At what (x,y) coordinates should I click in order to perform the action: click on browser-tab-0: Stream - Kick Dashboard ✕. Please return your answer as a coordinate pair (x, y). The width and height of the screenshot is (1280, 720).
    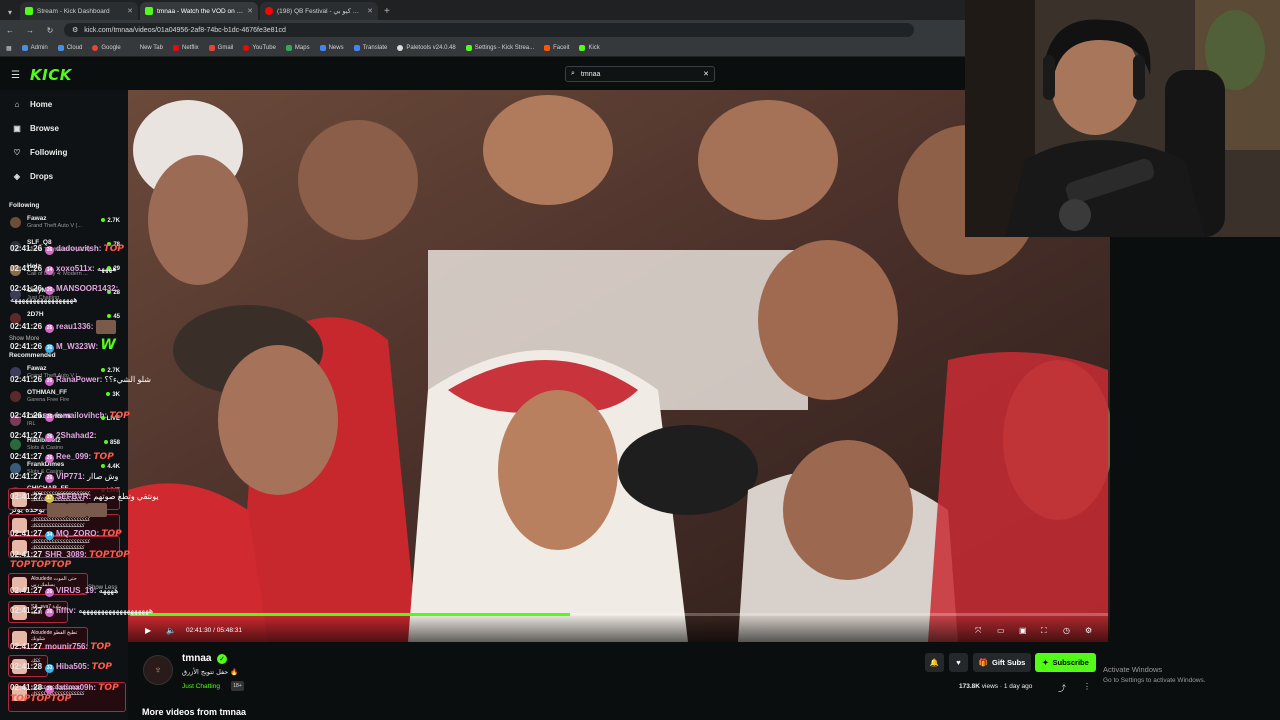
    Looking at the image, I should click on (79, 11).